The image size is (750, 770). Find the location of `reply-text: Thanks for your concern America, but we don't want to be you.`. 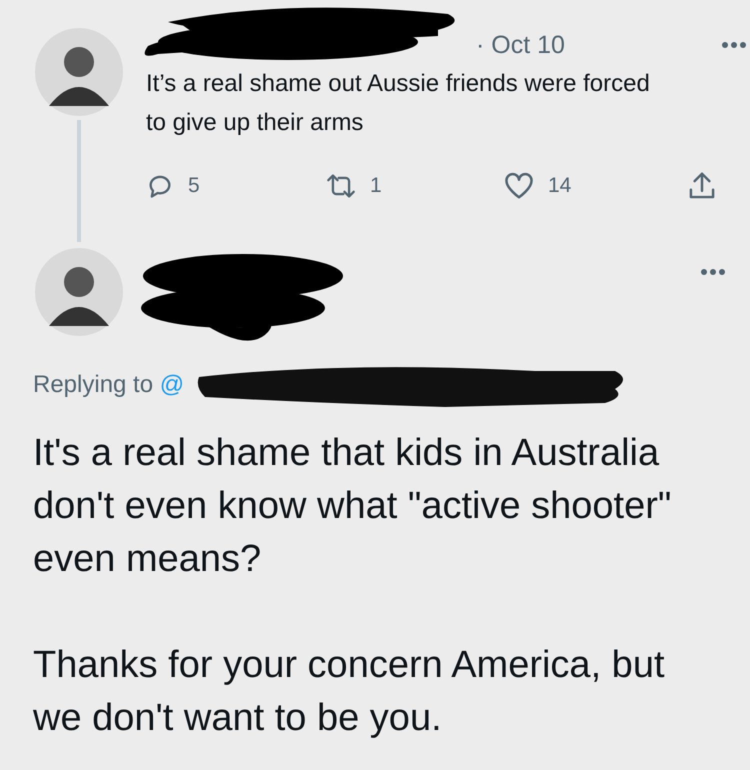

reply-text: Thanks for your concern America, but we don't want to be you. is located at coordinates (349, 692).